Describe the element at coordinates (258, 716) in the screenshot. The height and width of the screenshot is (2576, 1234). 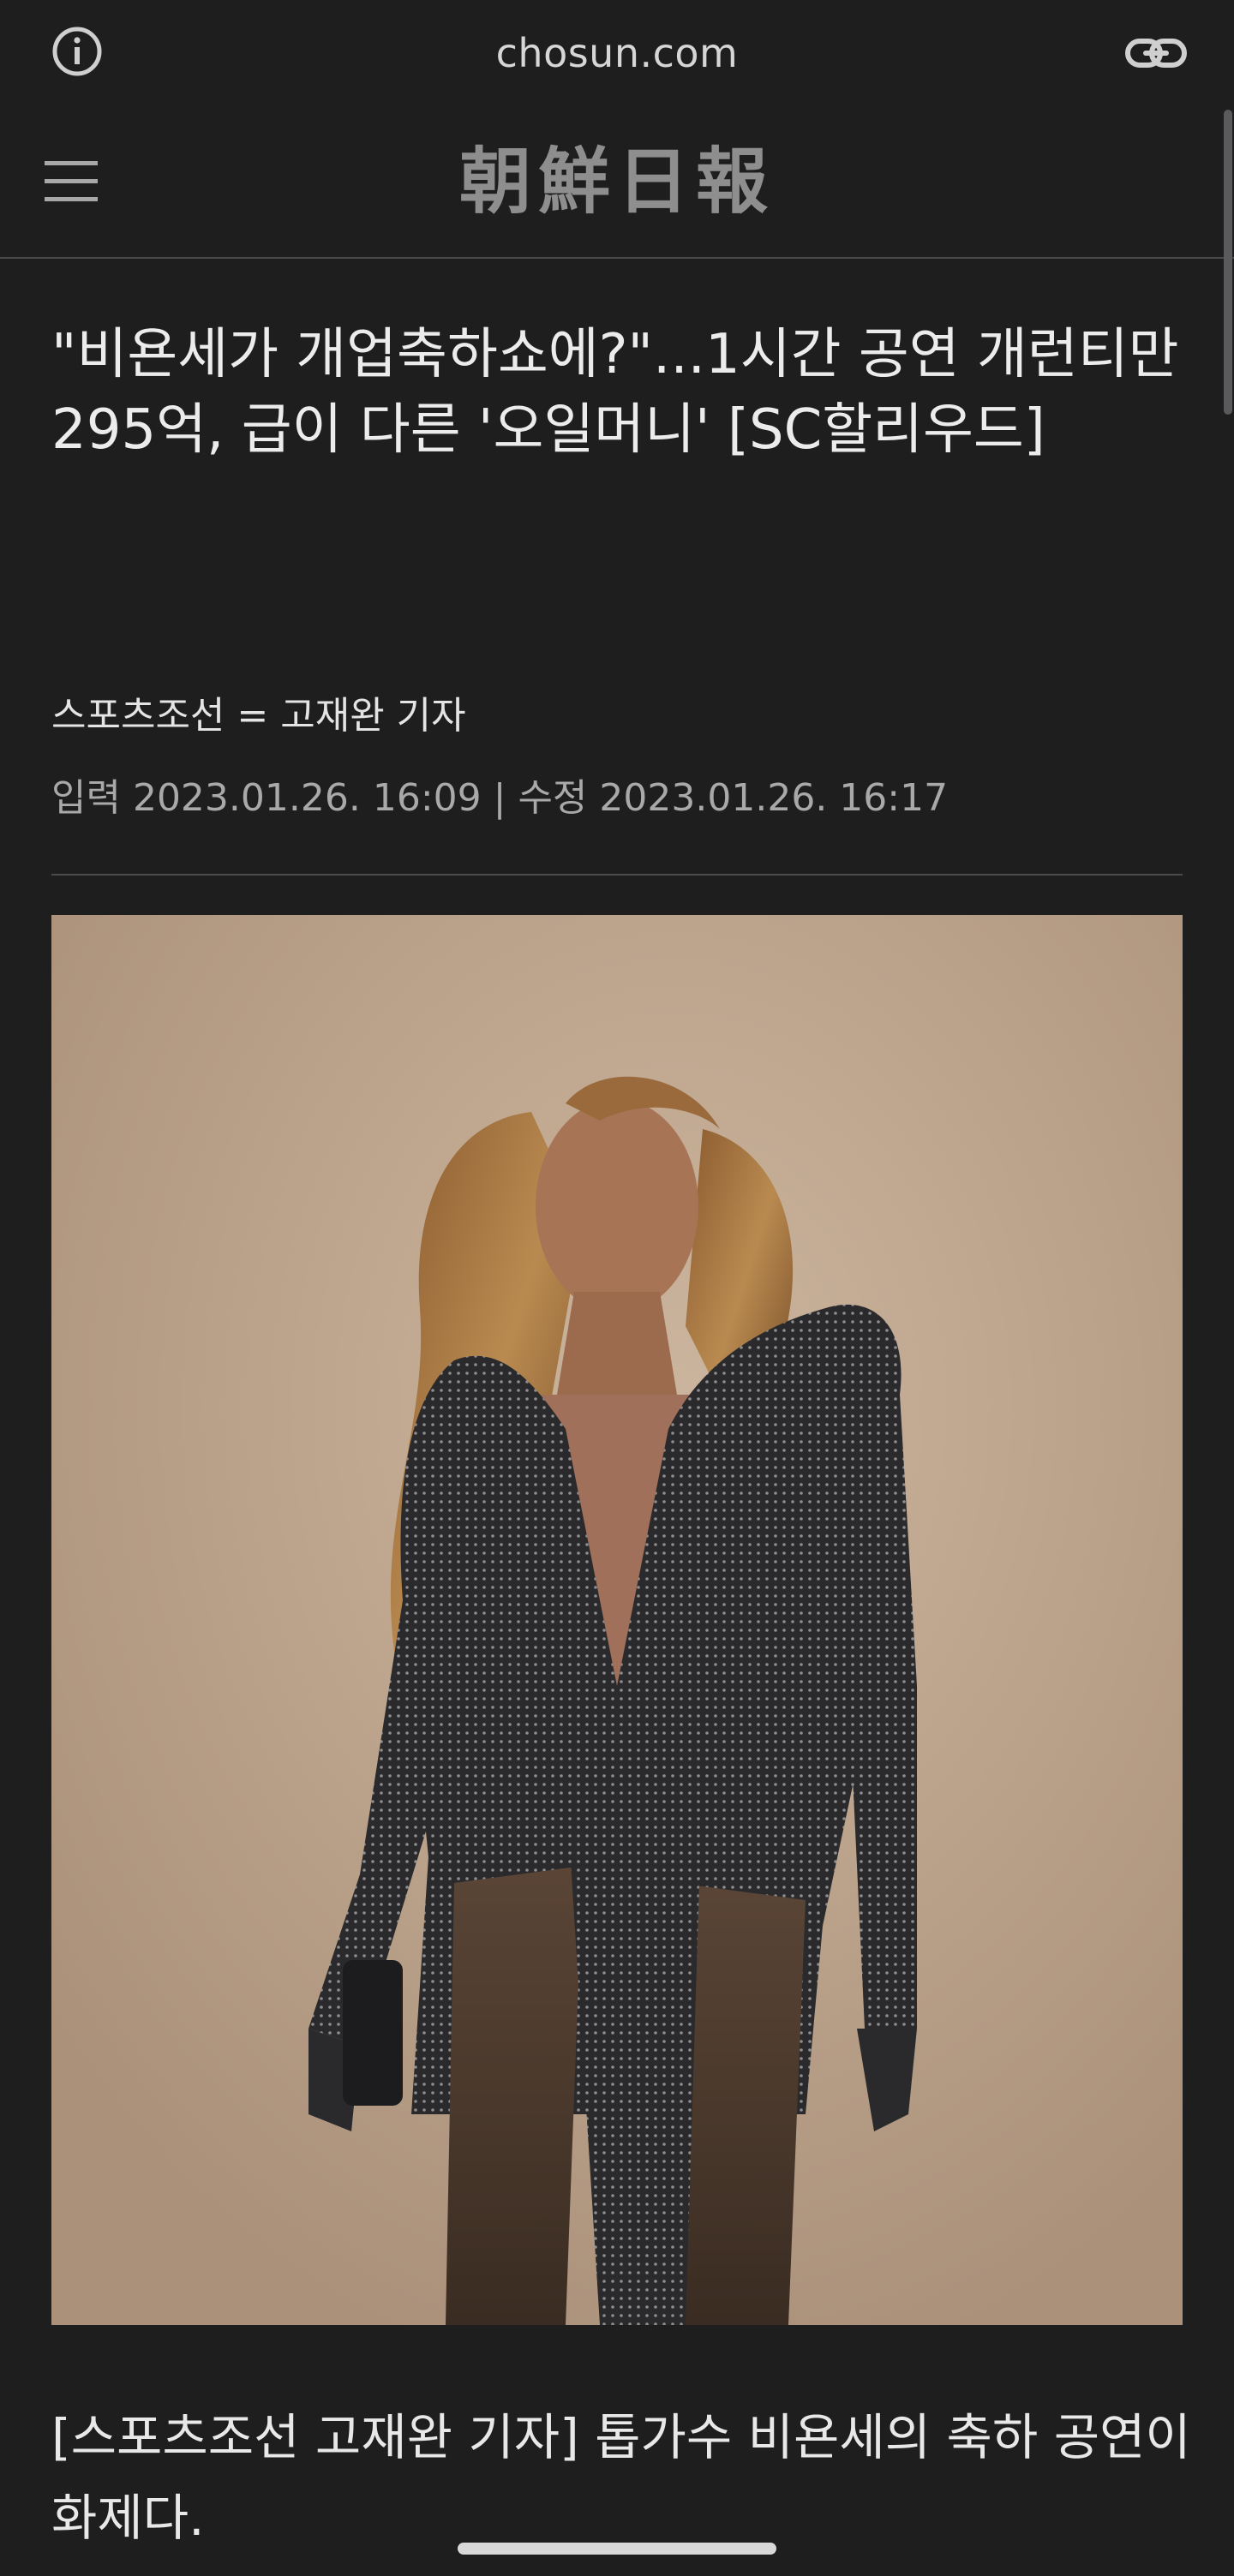
I see `article-byline: 스포츠조선 = 고재완 기자` at that location.